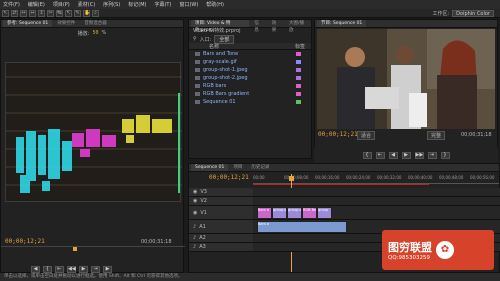 This screenshot has height=281, width=500. Describe the element at coordinates (264, 213) in the screenshot. I see `video-clip: Bars a` at that location.